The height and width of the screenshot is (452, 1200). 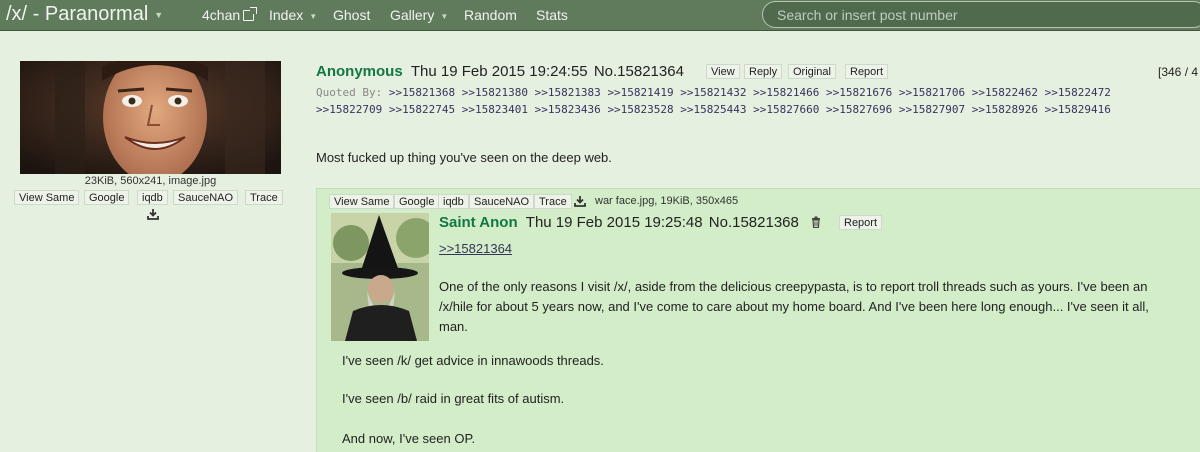 What do you see at coordinates (221, 15) in the screenshot?
I see `nav-link-4chan-label: 4chan` at bounding box center [221, 15].